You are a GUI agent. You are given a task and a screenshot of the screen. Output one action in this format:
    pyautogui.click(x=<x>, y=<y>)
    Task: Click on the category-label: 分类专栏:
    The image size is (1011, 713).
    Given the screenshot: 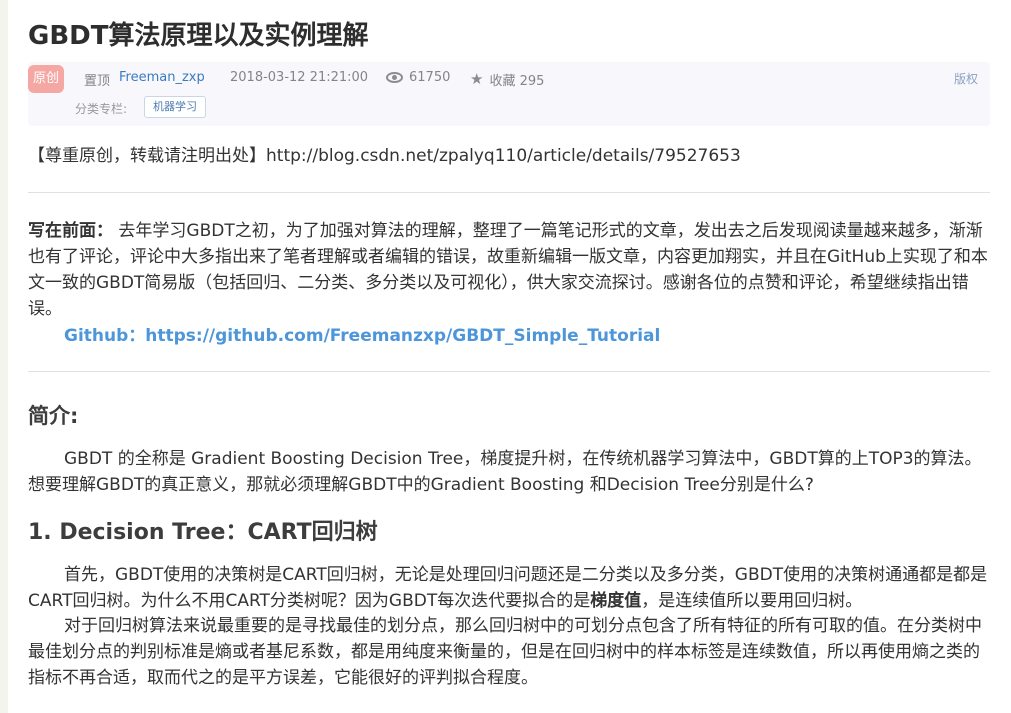 What is the action you would take?
    pyautogui.click(x=101, y=109)
    